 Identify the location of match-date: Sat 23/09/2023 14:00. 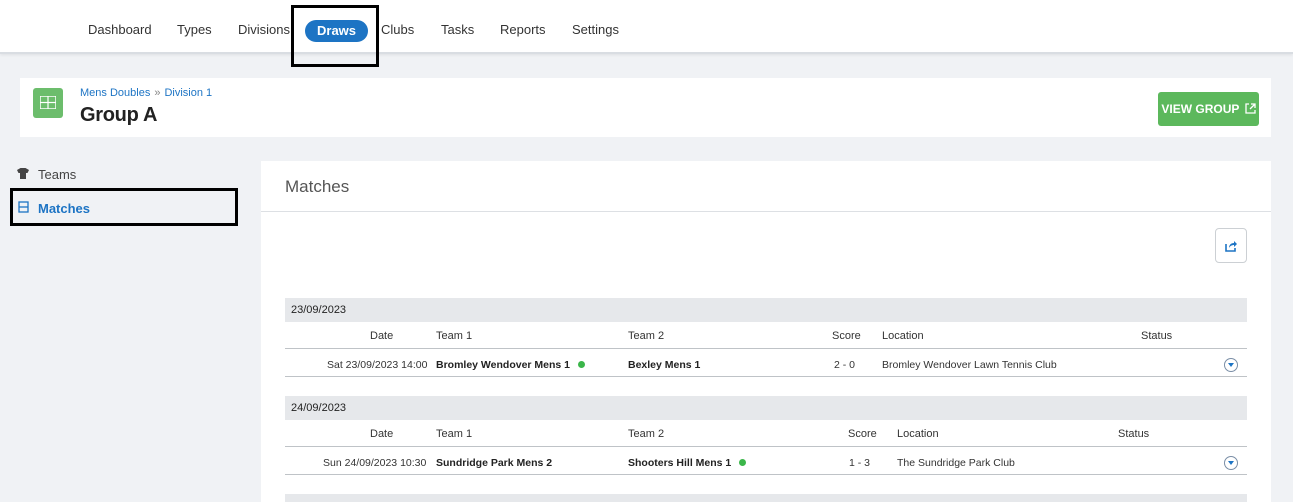
(377, 365).